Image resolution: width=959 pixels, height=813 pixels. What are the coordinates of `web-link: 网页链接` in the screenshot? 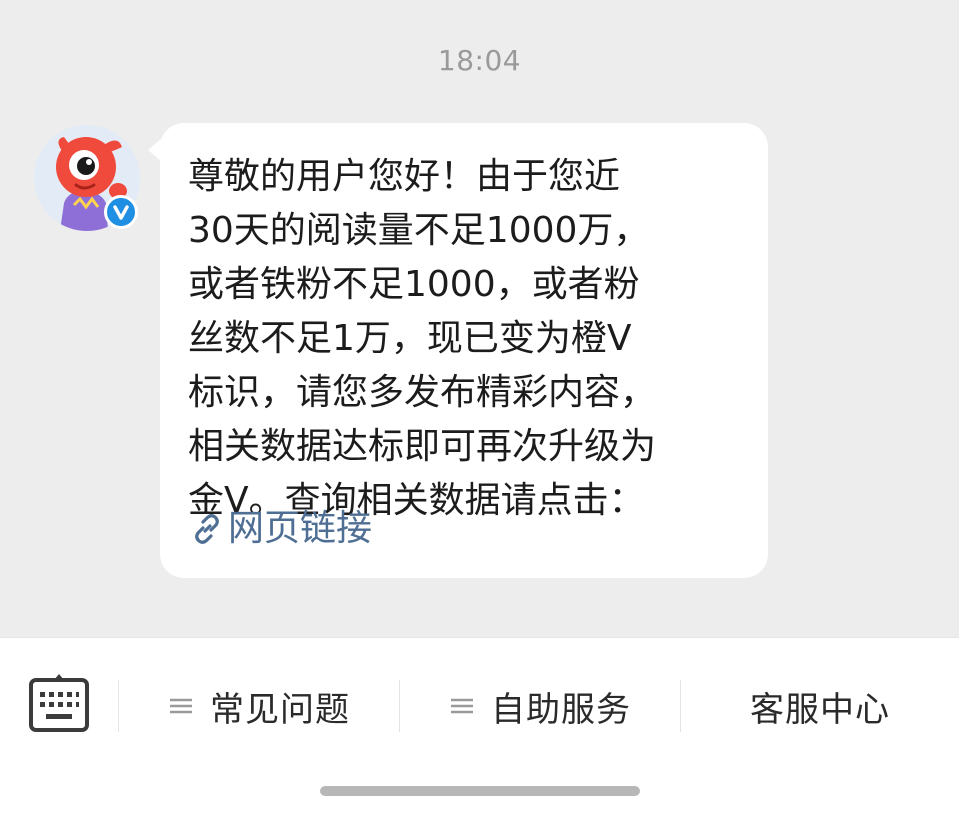 It's located at (281, 529).